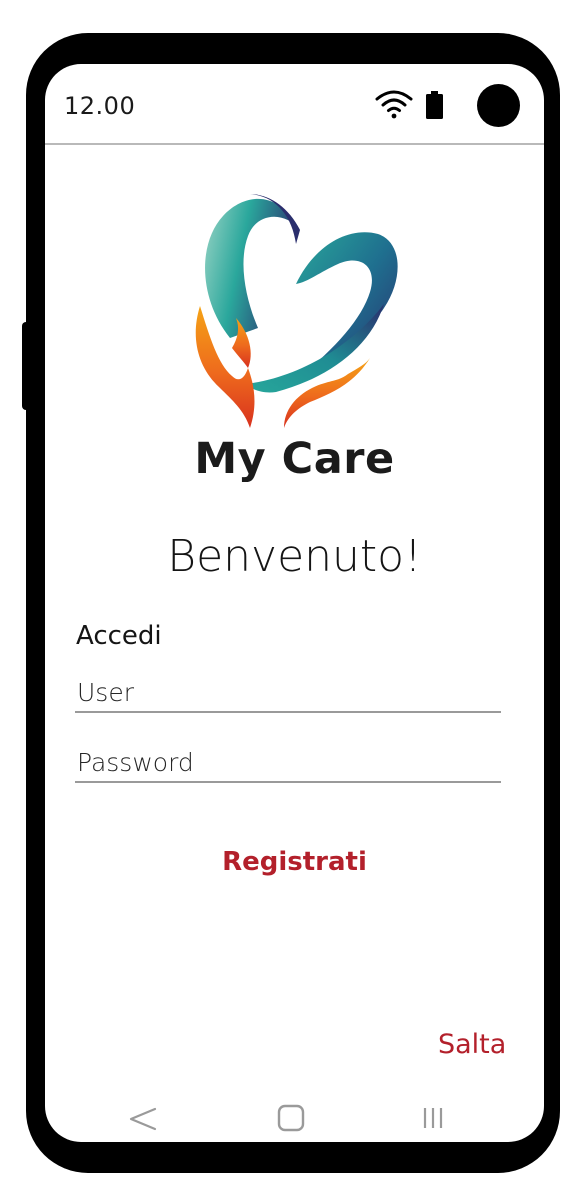  Describe the element at coordinates (27, 366) in the screenshot. I see `phone-side-button` at that location.